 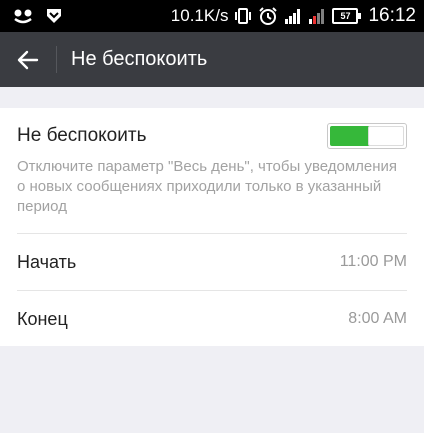 What do you see at coordinates (350, 136) in the screenshot?
I see `toggle-fill` at bounding box center [350, 136].